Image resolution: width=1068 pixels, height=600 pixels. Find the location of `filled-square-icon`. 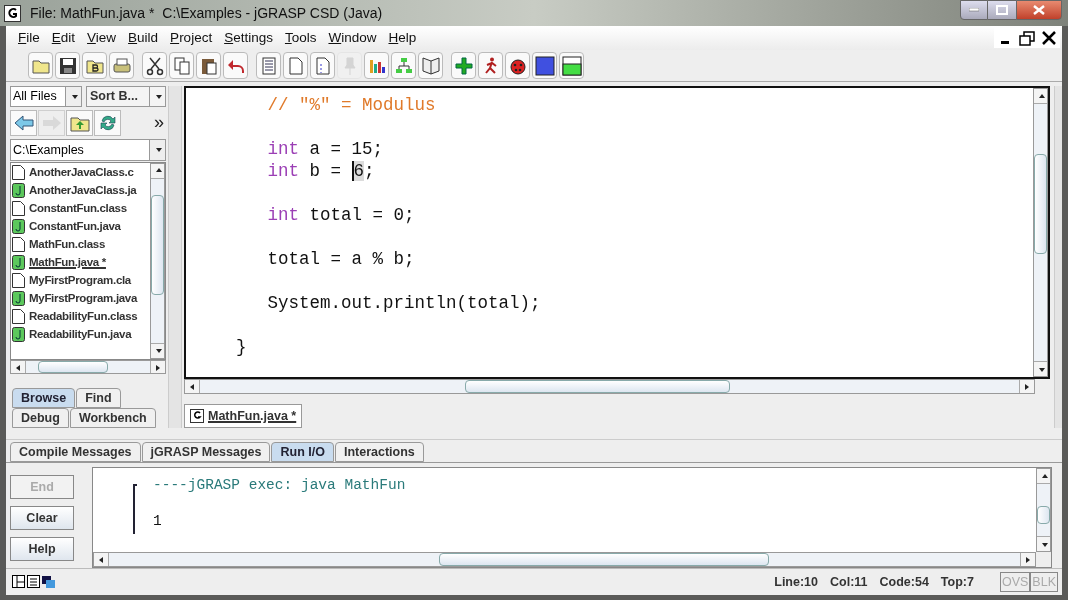

filled-square-icon is located at coordinates (544, 65).